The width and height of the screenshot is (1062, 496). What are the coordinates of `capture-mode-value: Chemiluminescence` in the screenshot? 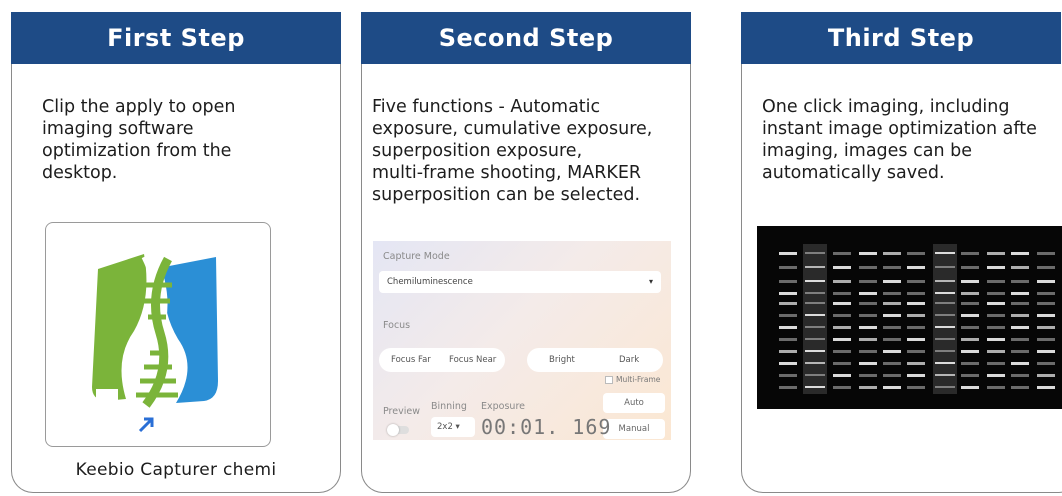 It's located at (430, 282).